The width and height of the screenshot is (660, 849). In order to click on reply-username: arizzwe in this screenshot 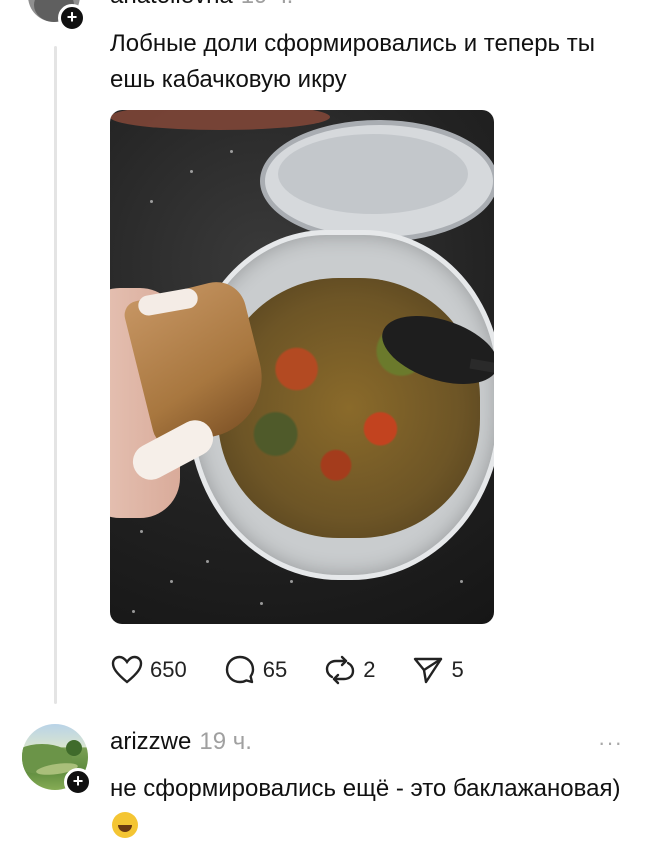, I will do `click(150, 741)`.